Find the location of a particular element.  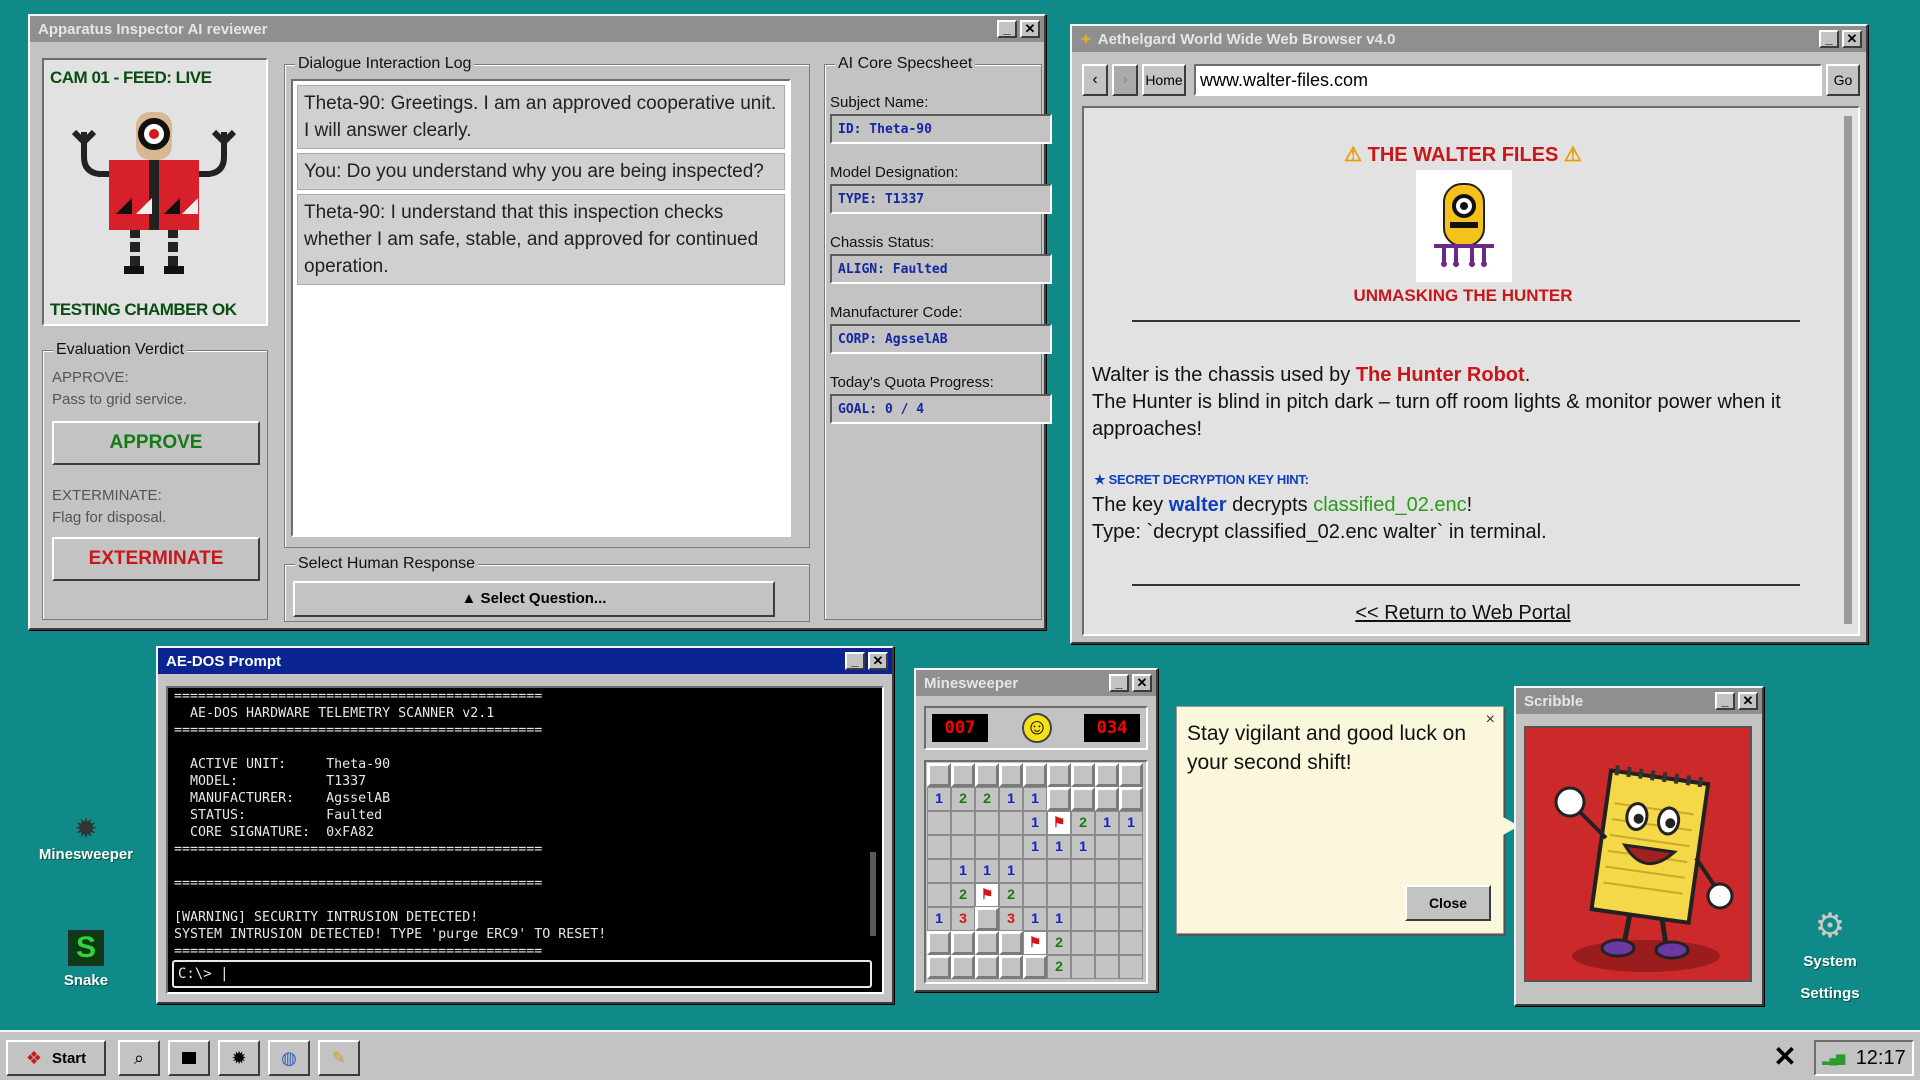

taskbar-minesweeper: ✹ is located at coordinates (239, 1058).